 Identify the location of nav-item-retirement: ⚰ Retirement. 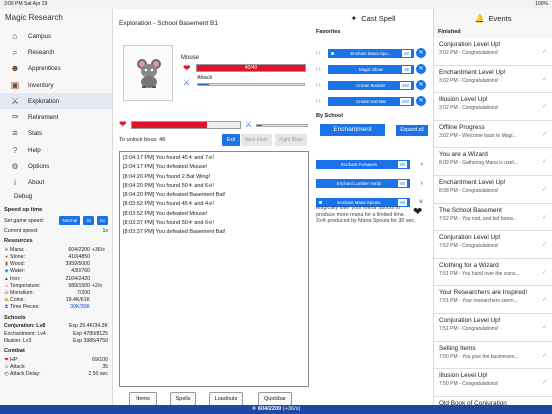
(56, 117).